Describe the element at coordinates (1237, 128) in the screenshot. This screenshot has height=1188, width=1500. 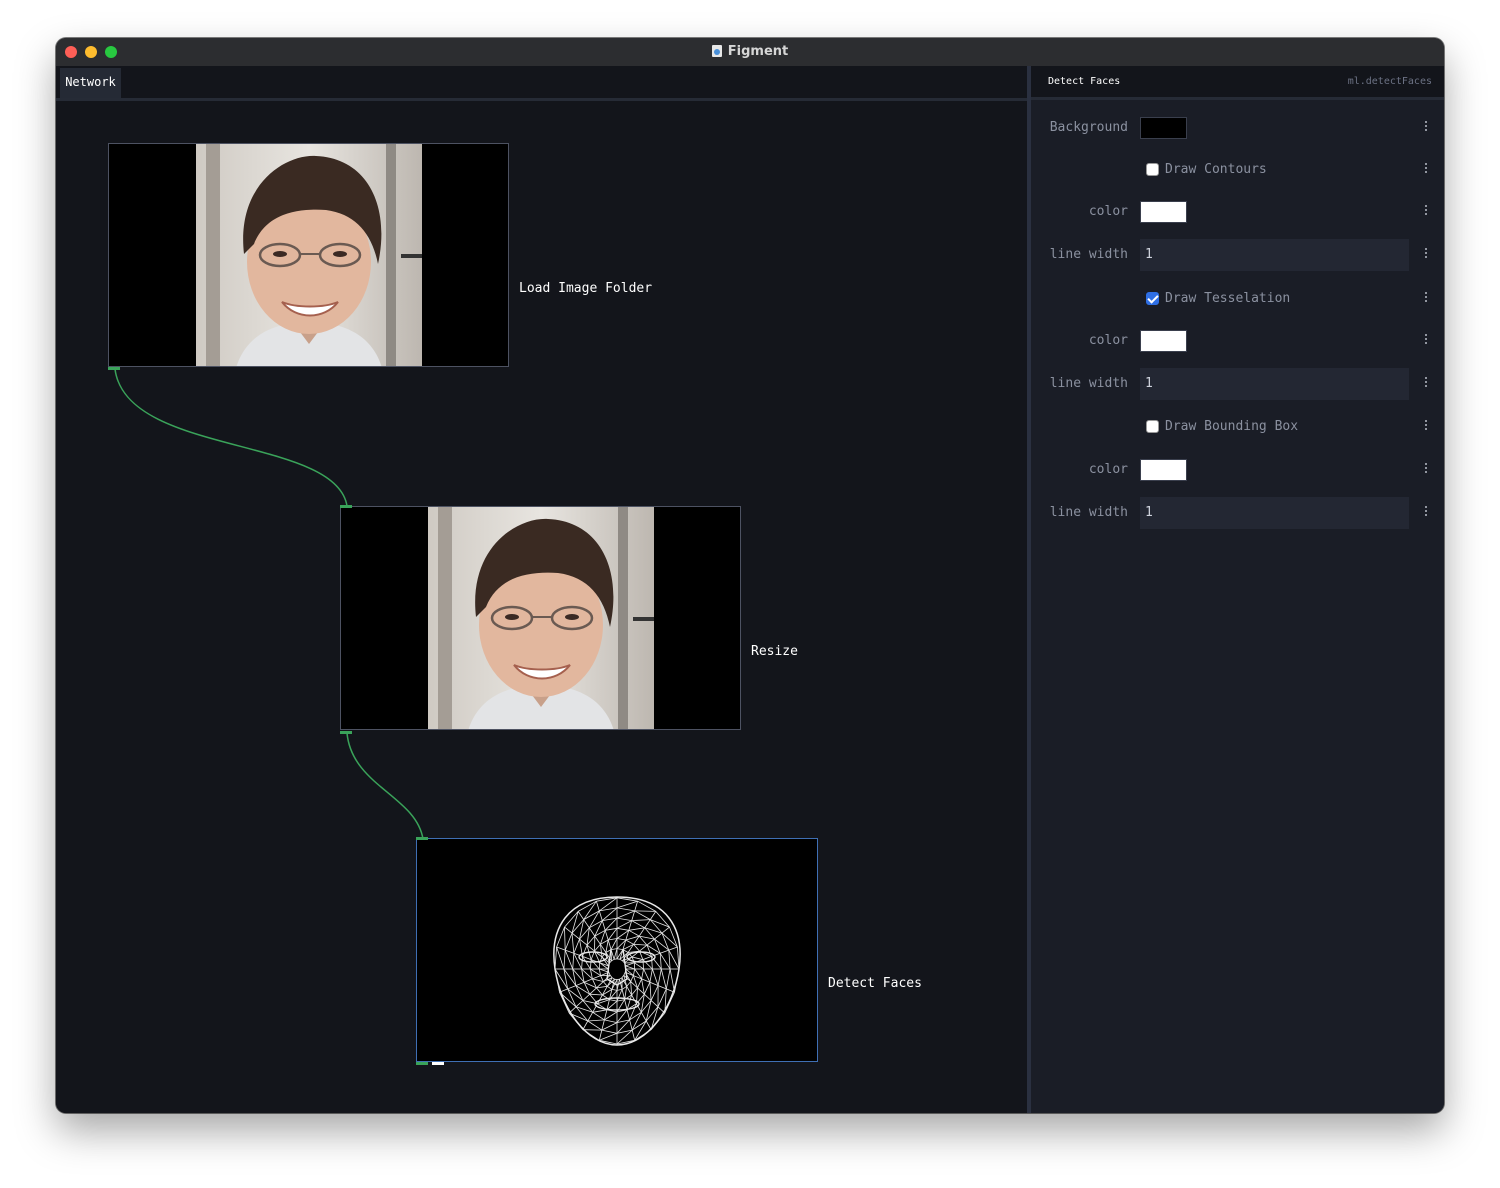
I see `param-row: Background` at that location.